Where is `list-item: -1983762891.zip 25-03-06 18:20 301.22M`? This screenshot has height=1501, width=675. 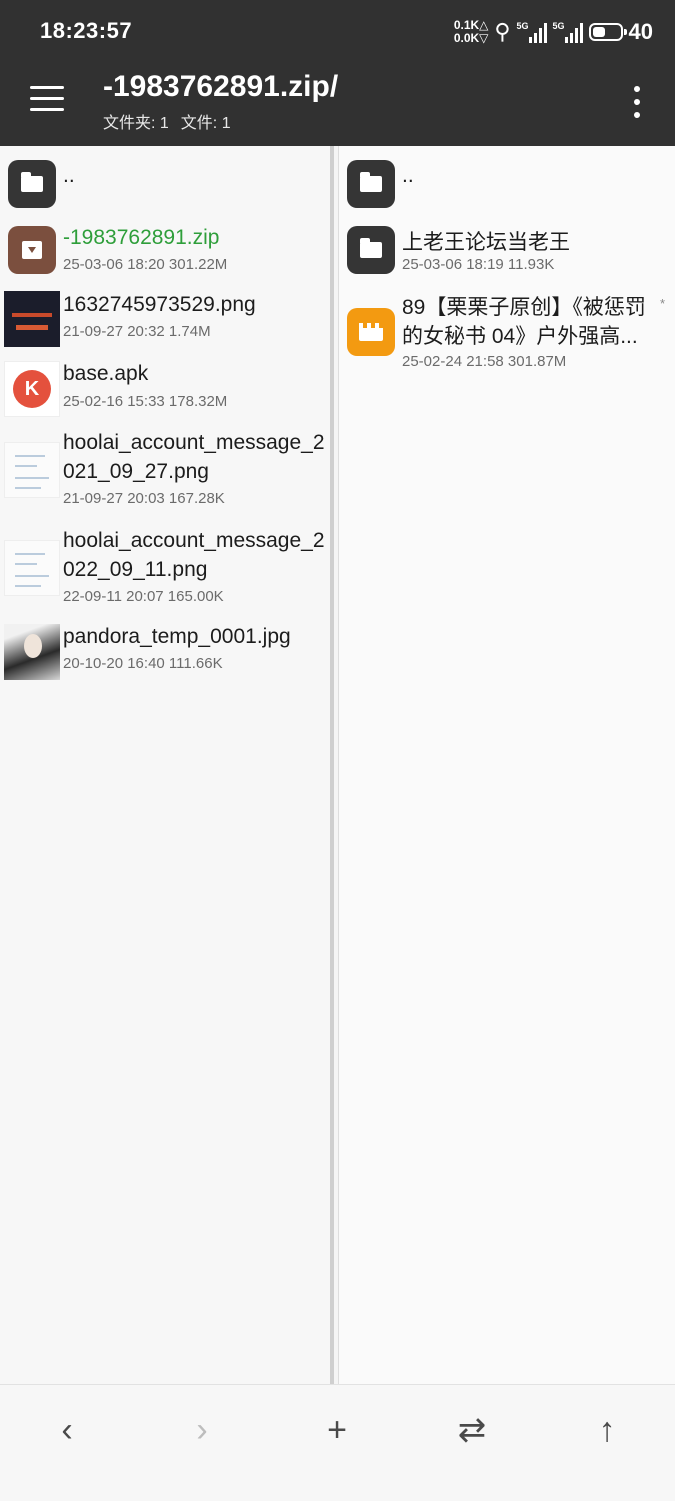 list-item: -1983762891.zip 25-03-06 18:20 301.22M is located at coordinates (165, 255).